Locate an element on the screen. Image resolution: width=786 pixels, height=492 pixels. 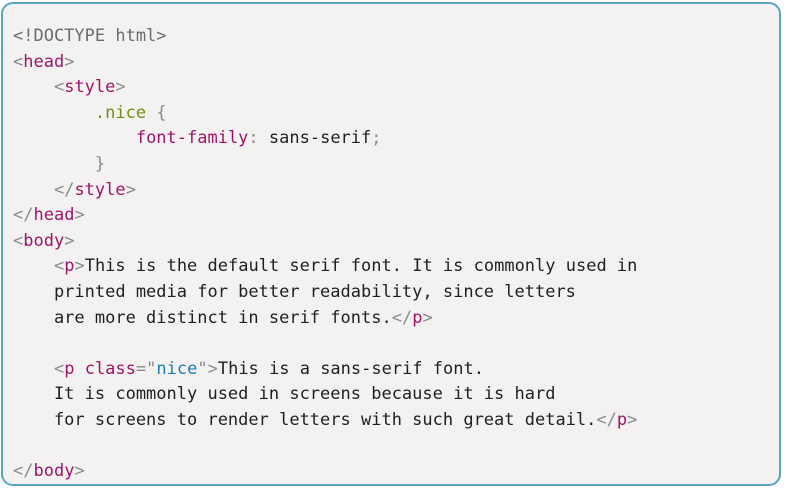
code-line: <style> is located at coordinates (325, 88).